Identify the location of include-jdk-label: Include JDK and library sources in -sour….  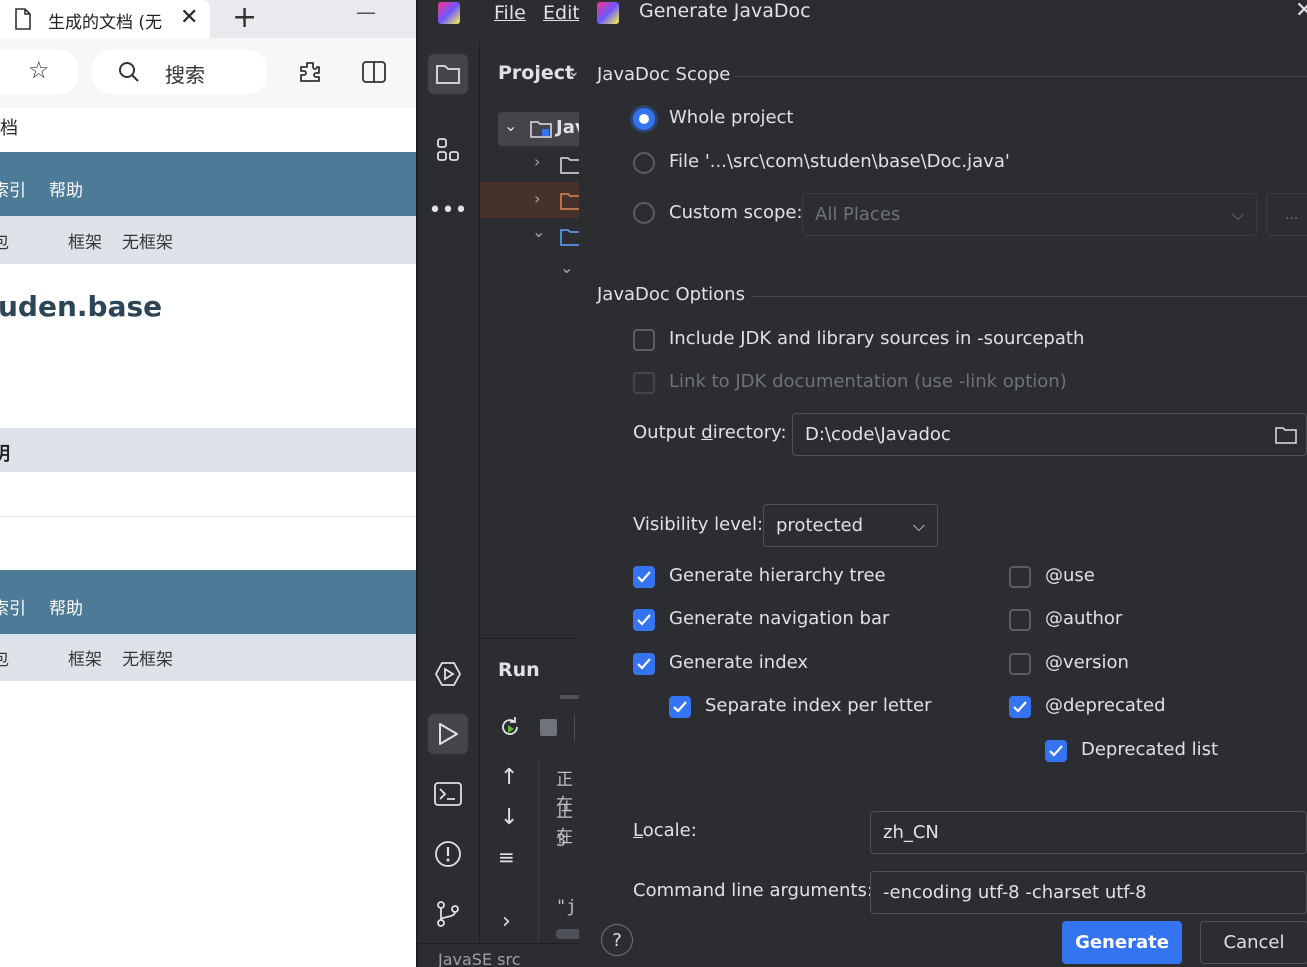
(876, 338).